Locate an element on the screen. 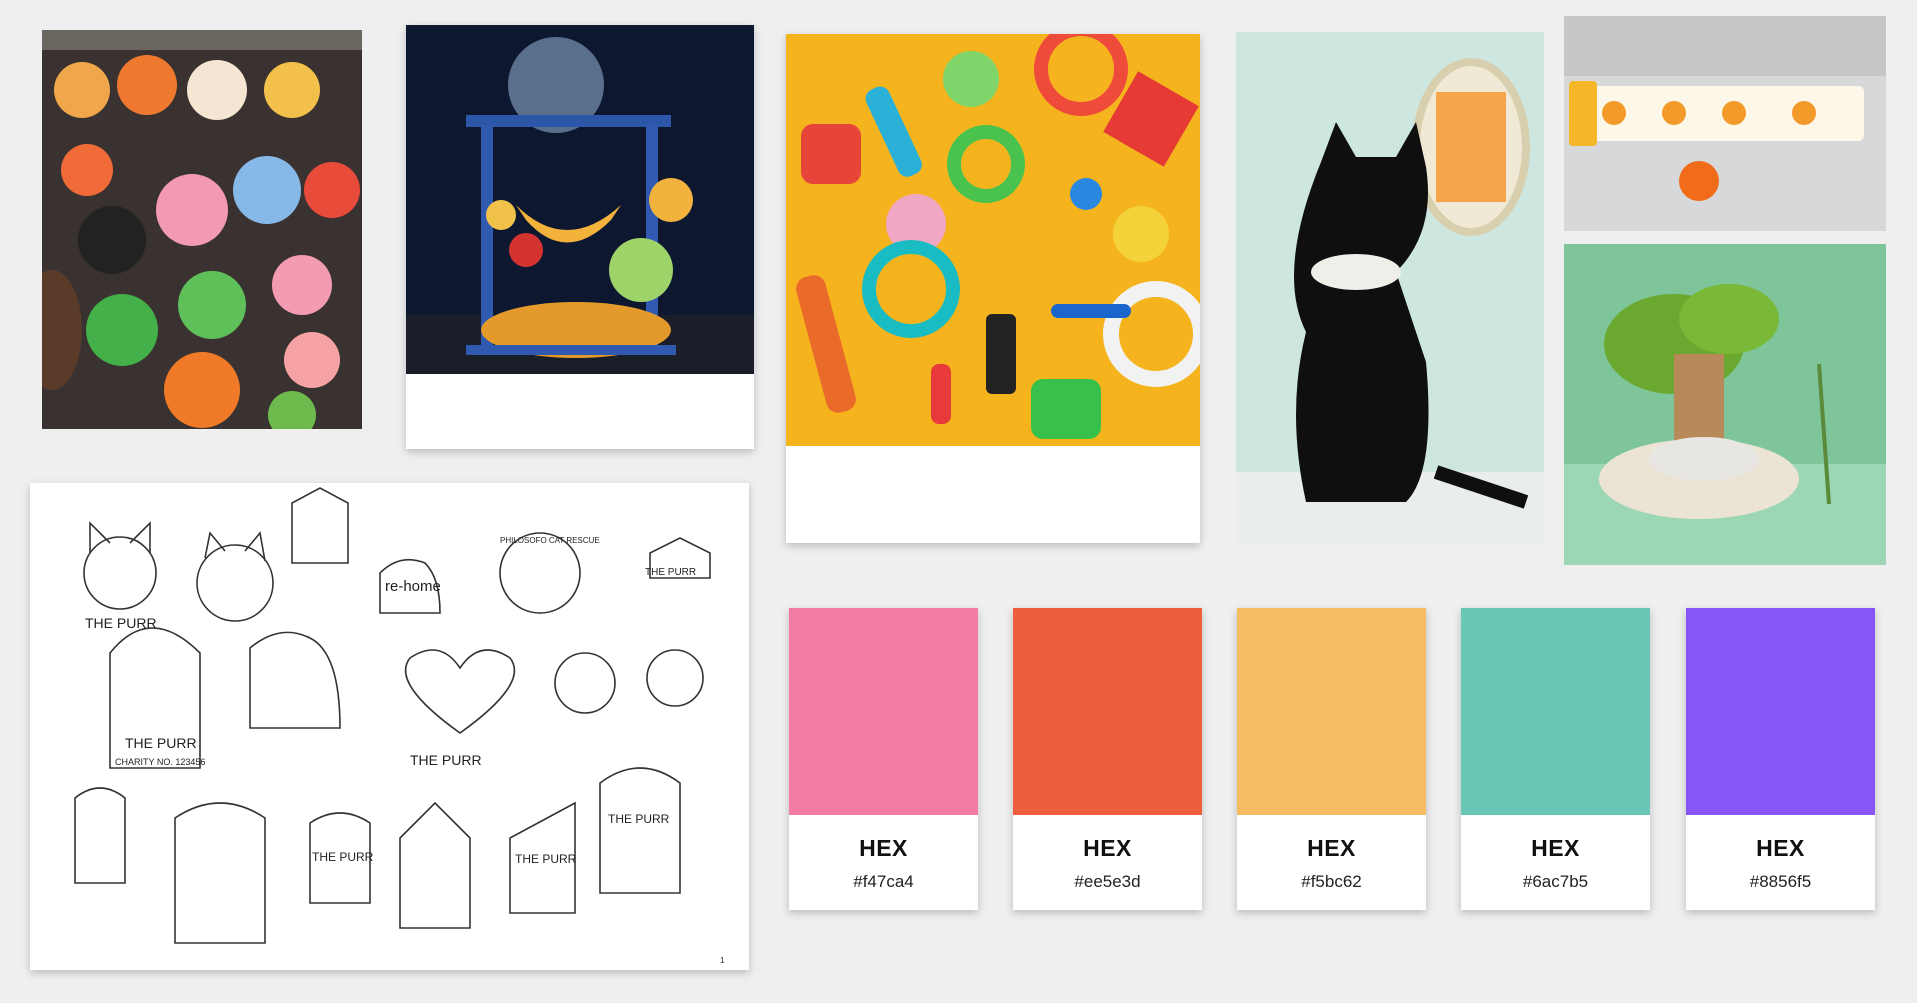 The height and width of the screenshot is (1003, 1917). sketch-charity-text: CHARITY NO. 123456 is located at coordinates (160, 762).